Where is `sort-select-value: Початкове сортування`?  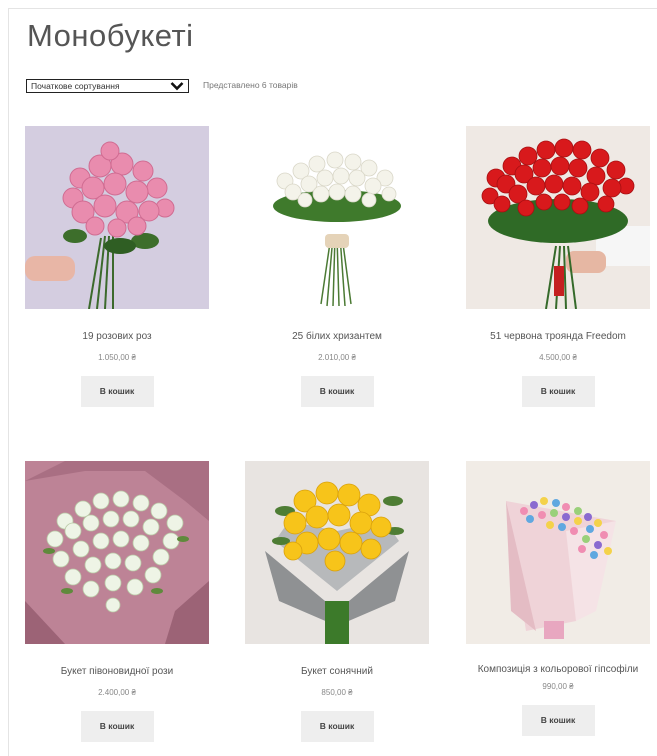 sort-select-value: Початкове сортування is located at coordinates (75, 86).